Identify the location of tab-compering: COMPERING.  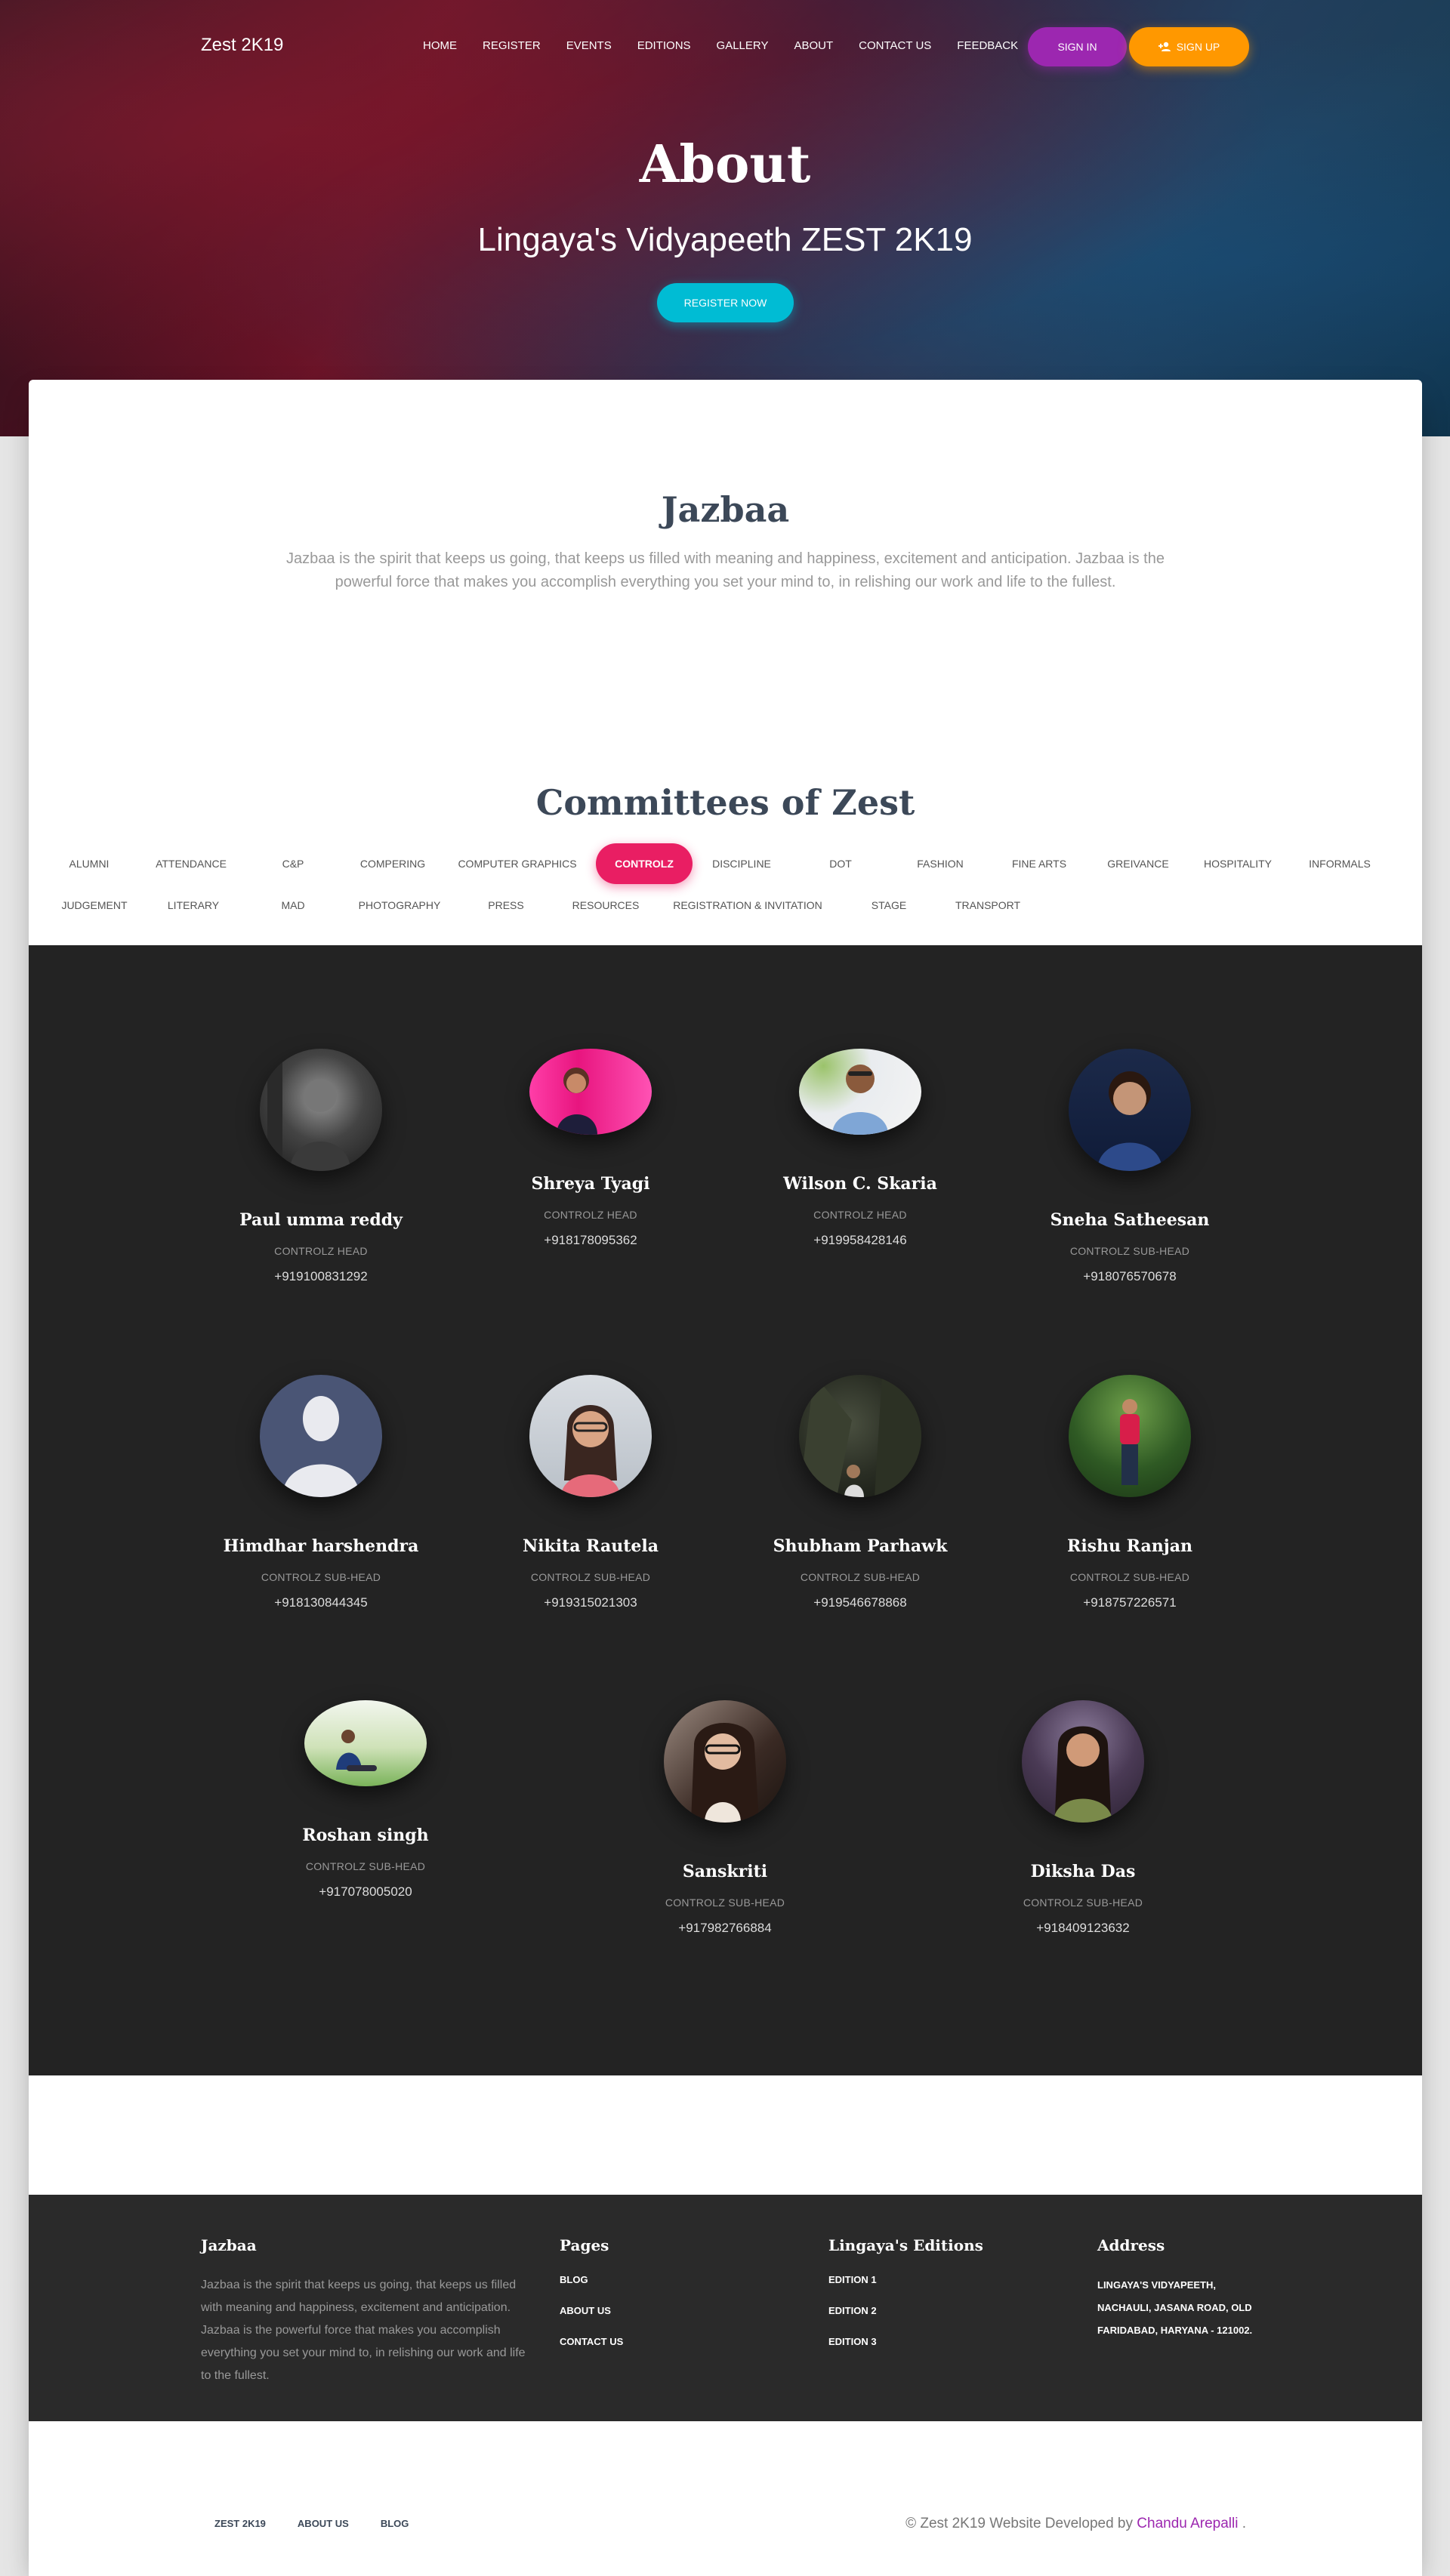
(392, 863).